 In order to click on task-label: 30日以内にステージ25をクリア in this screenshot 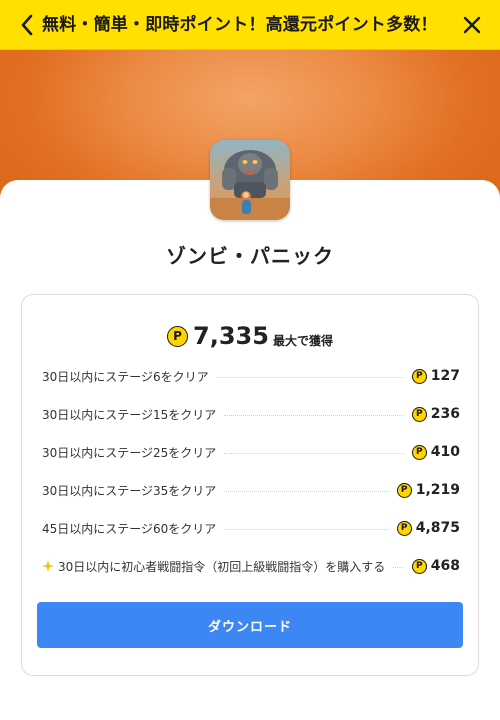, I will do `click(129, 452)`.